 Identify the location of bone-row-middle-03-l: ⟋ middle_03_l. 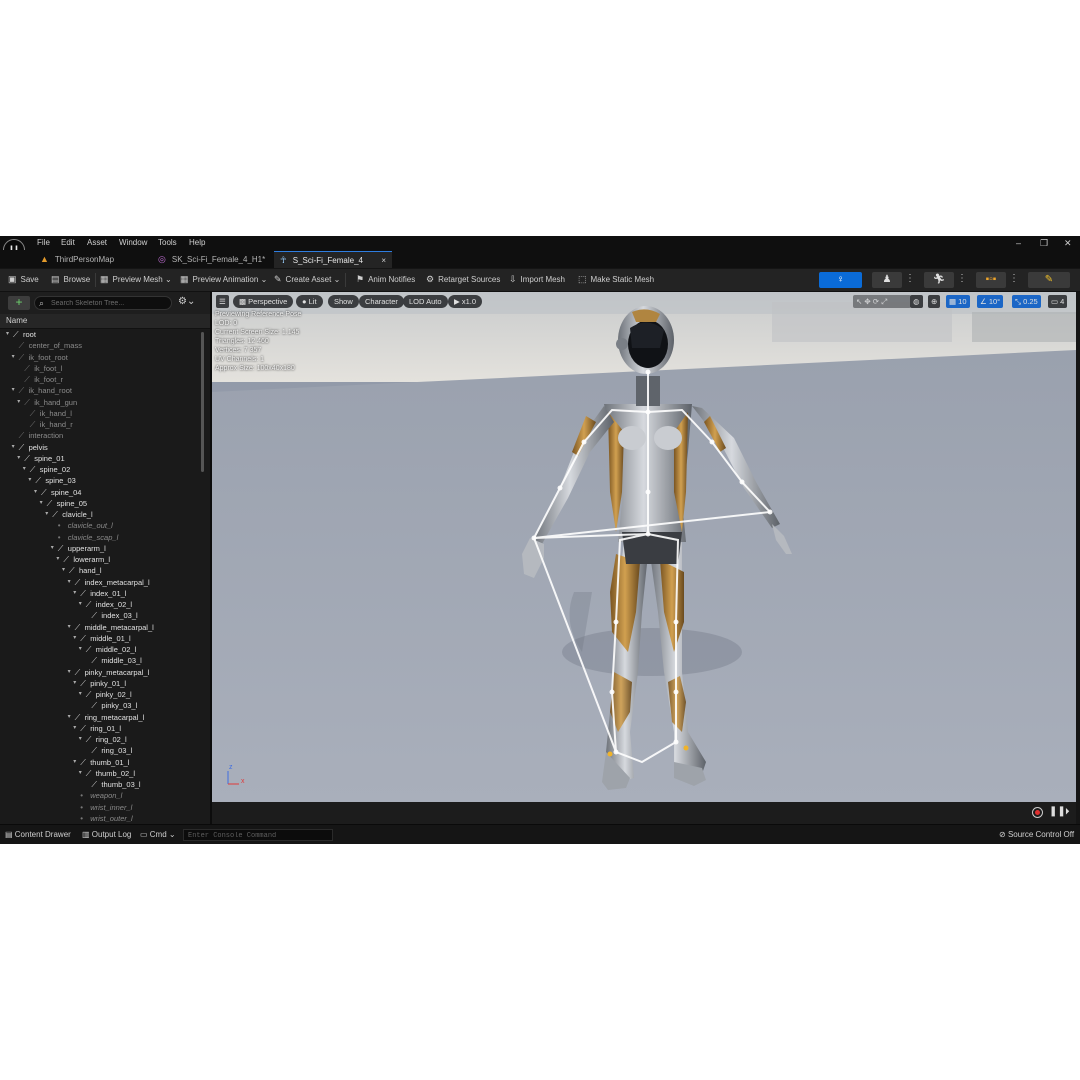
(102, 660).